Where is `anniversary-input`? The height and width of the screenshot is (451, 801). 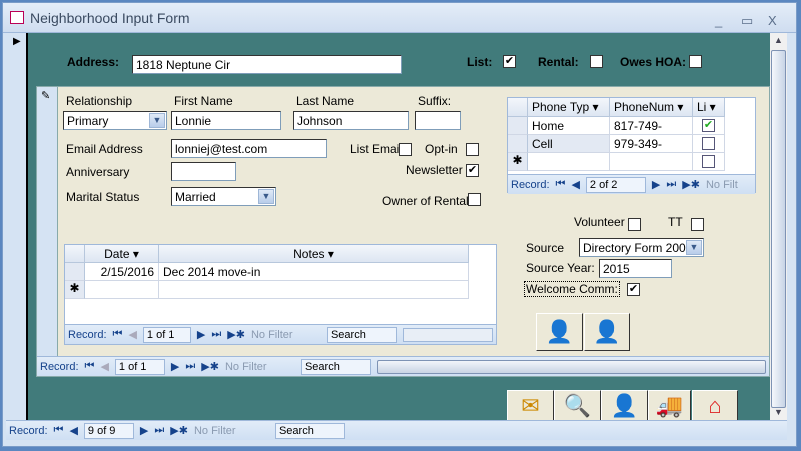 anniversary-input is located at coordinates (203, 171).